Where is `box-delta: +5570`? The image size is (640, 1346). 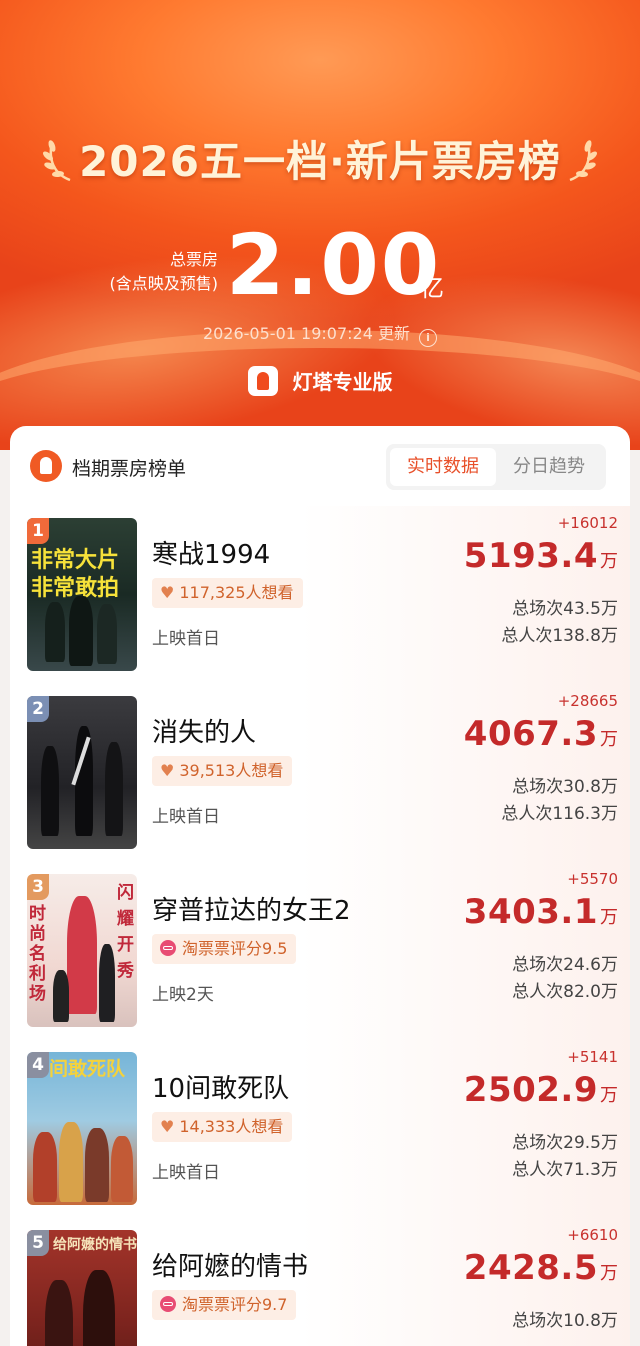
box-delta: +5570 is located at coordinates (592, 879).